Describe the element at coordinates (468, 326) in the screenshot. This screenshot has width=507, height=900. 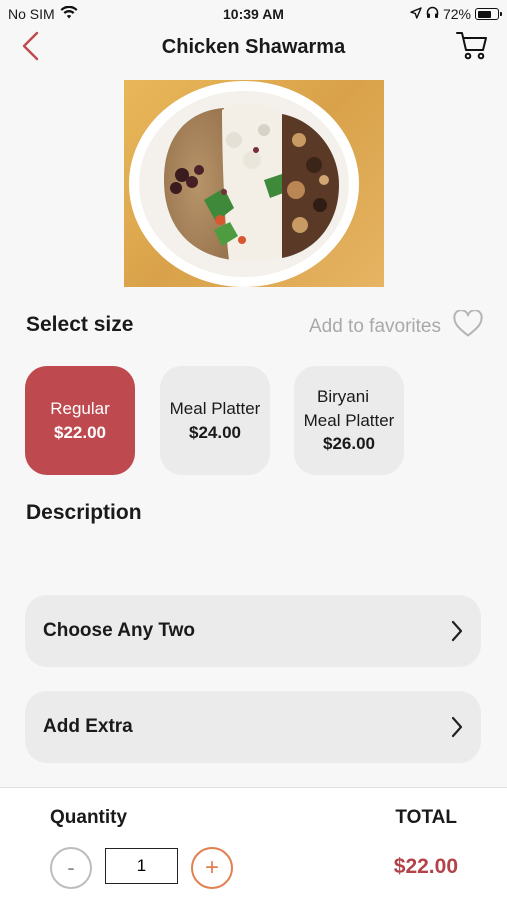
I see `heart-icon` at that location.